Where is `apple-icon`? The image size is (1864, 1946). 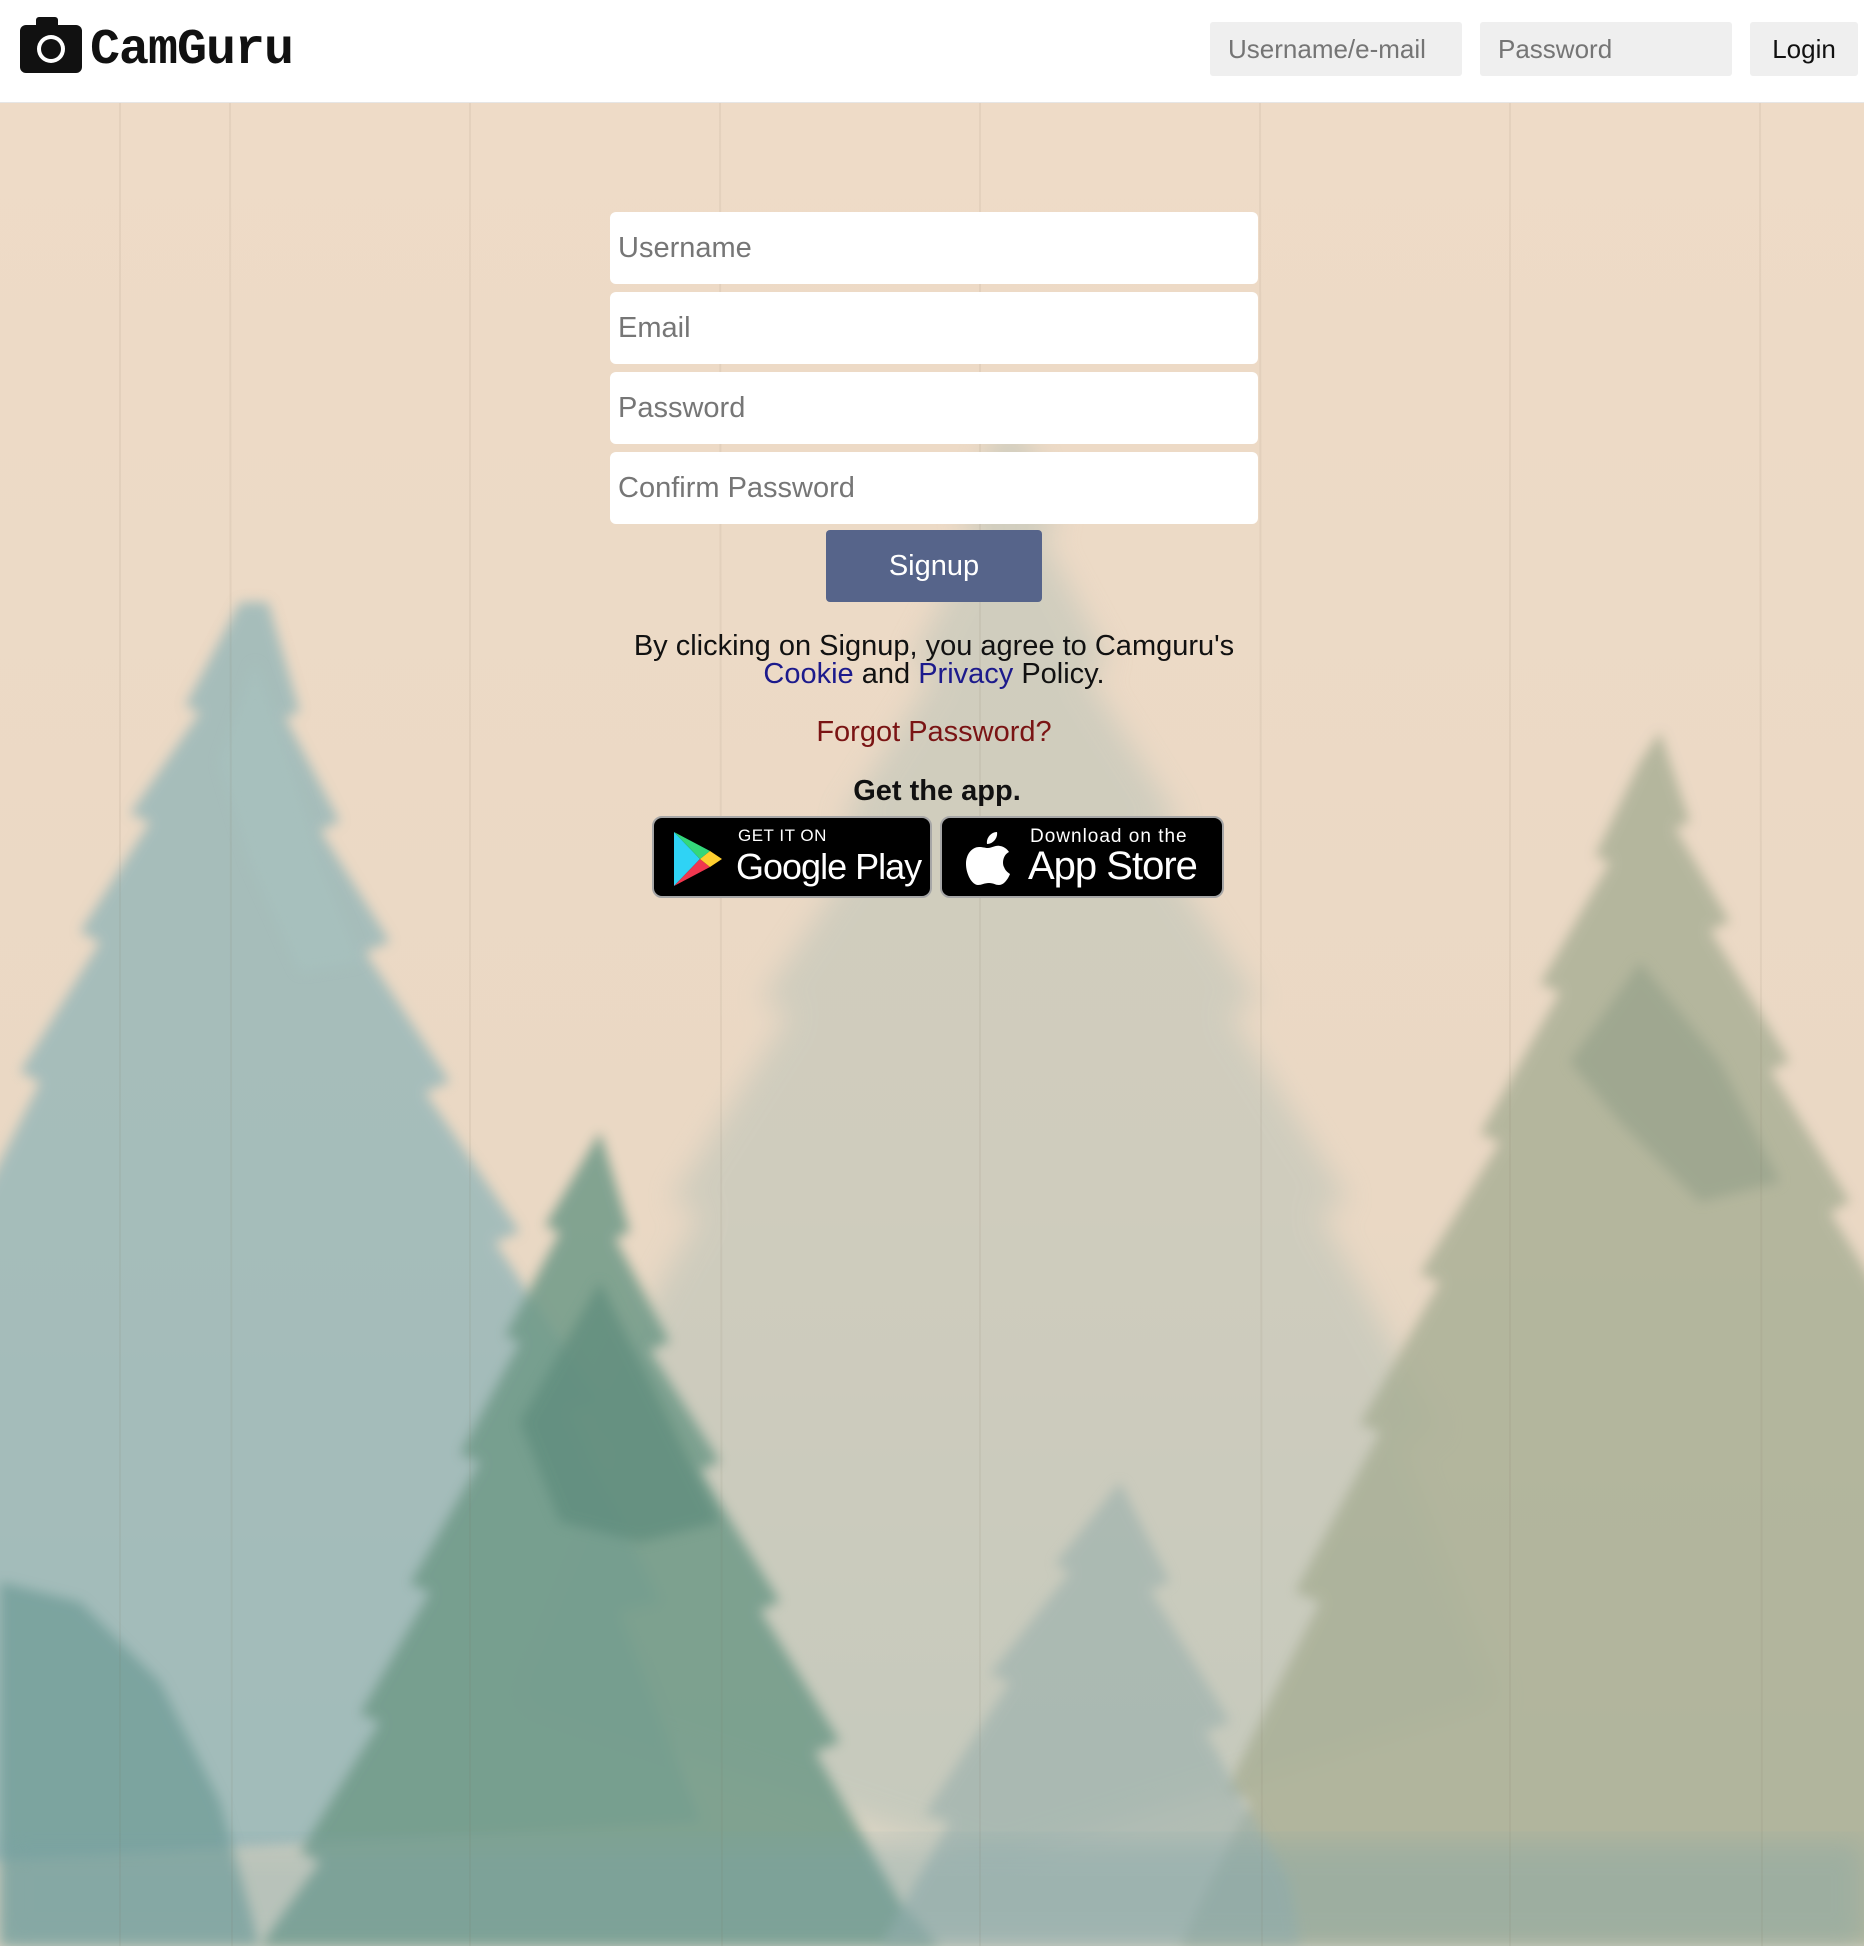
apple-icon is located at coordinates (988, 858).